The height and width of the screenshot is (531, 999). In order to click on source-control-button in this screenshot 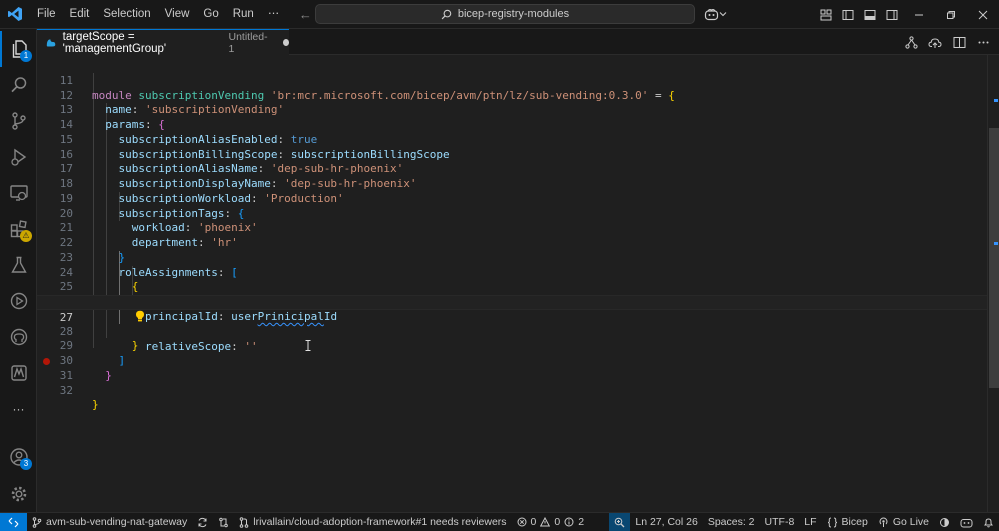, I will do `click(18, 121)`.